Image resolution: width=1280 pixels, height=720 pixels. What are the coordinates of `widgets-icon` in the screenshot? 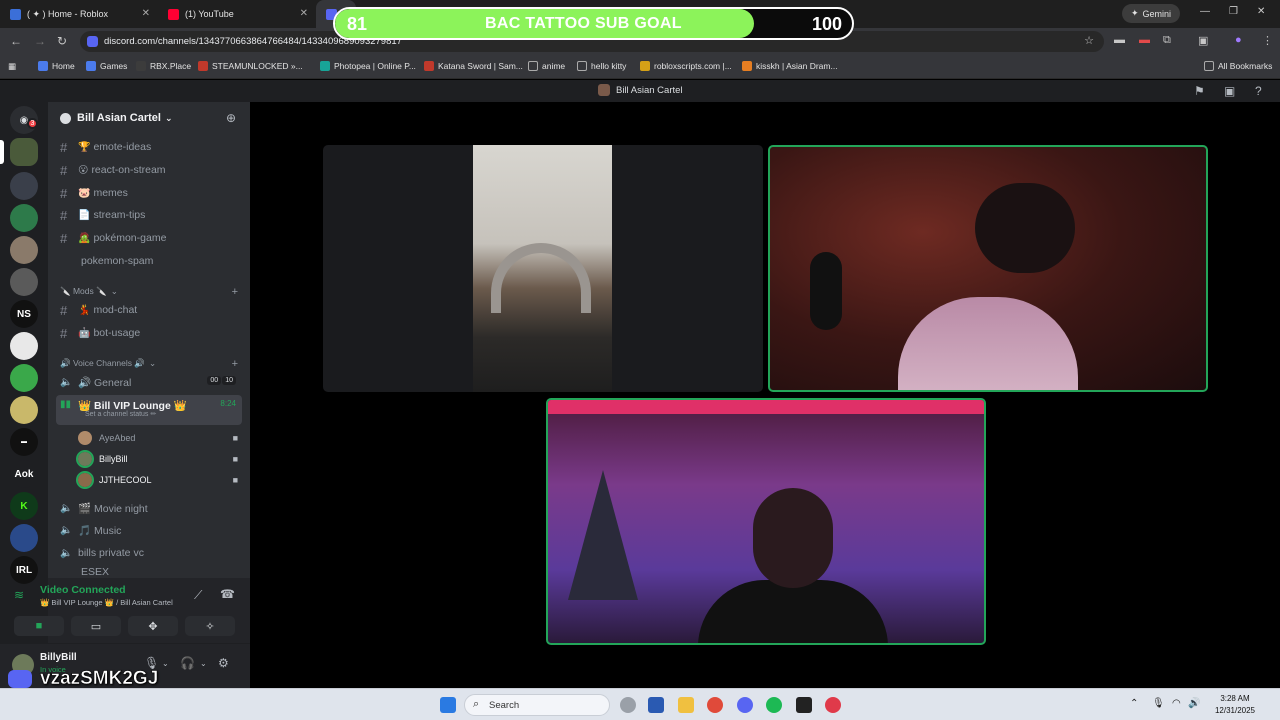 It's located at (656, 705).